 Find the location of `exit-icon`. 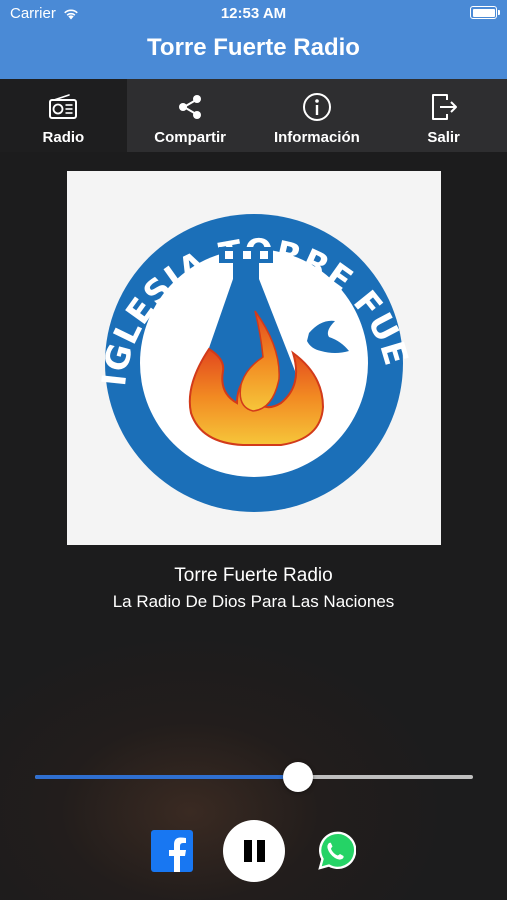

exit-icon is located at coordinates (444, 107).